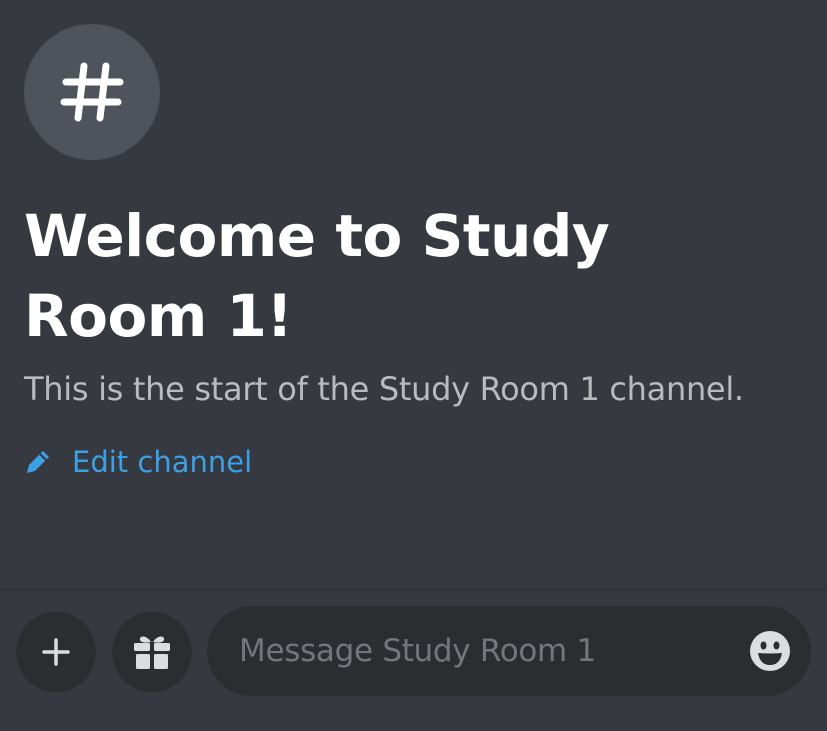 This screenshot has width=827, height=731. I want to click on plus-icon, so click(56, 652).